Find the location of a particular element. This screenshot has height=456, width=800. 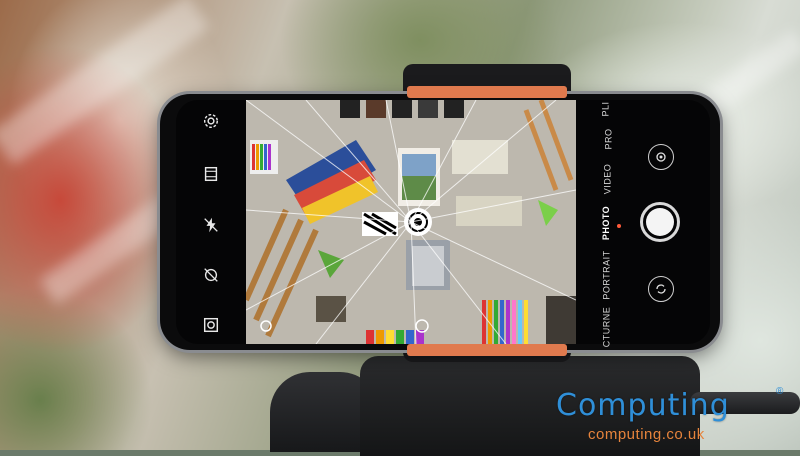

watermark-title: Computing is located at coordinates (643, 405).